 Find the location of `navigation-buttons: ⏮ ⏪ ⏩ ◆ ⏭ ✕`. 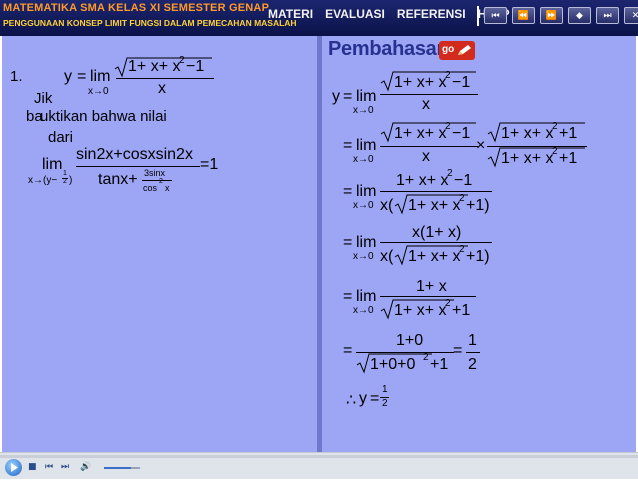

navigation-buttons: ⏮ ⏪ ⏩ ◆ ⏭ ✕ is located at coordinates (561, 15).